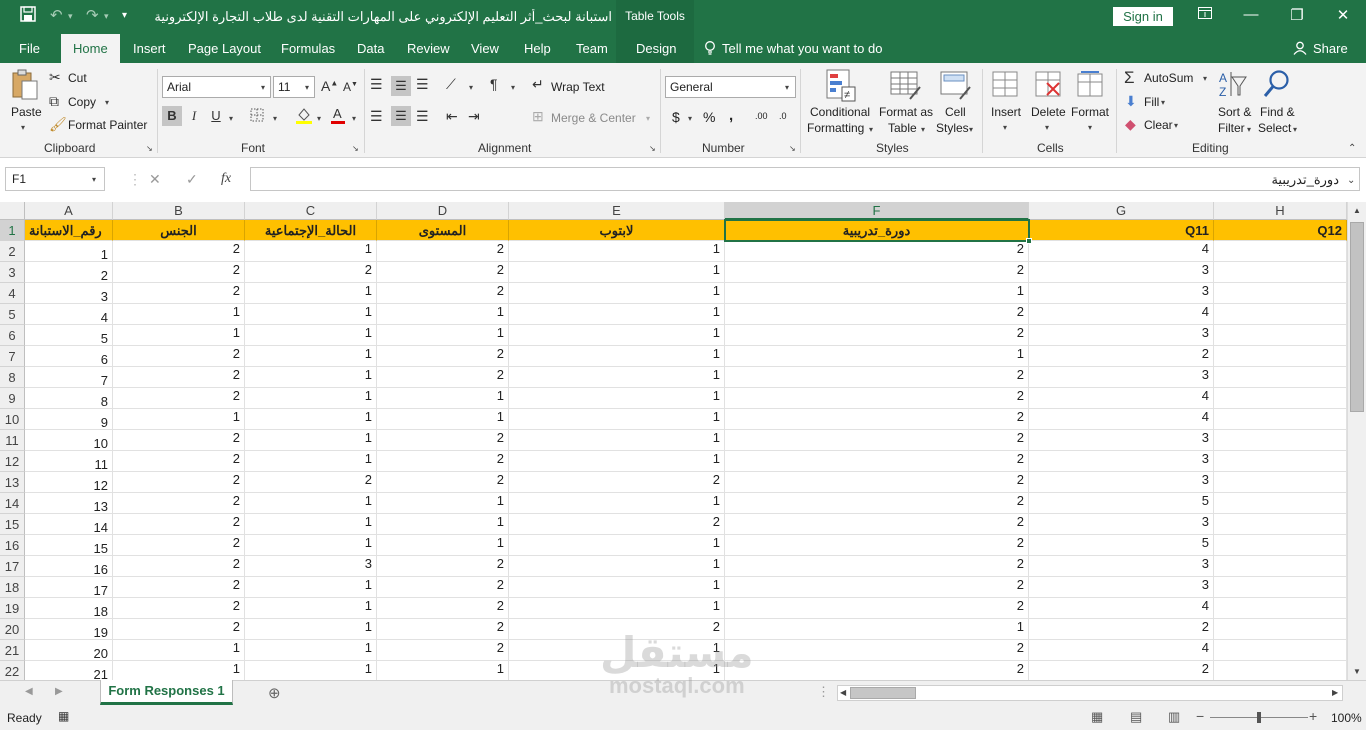 This screenshot has height=730, width=1366. What do you see at coordinates (422, 84) in the screenshot?
I see `align-bottom-icon: ☰` at bounding box center [422, 84].